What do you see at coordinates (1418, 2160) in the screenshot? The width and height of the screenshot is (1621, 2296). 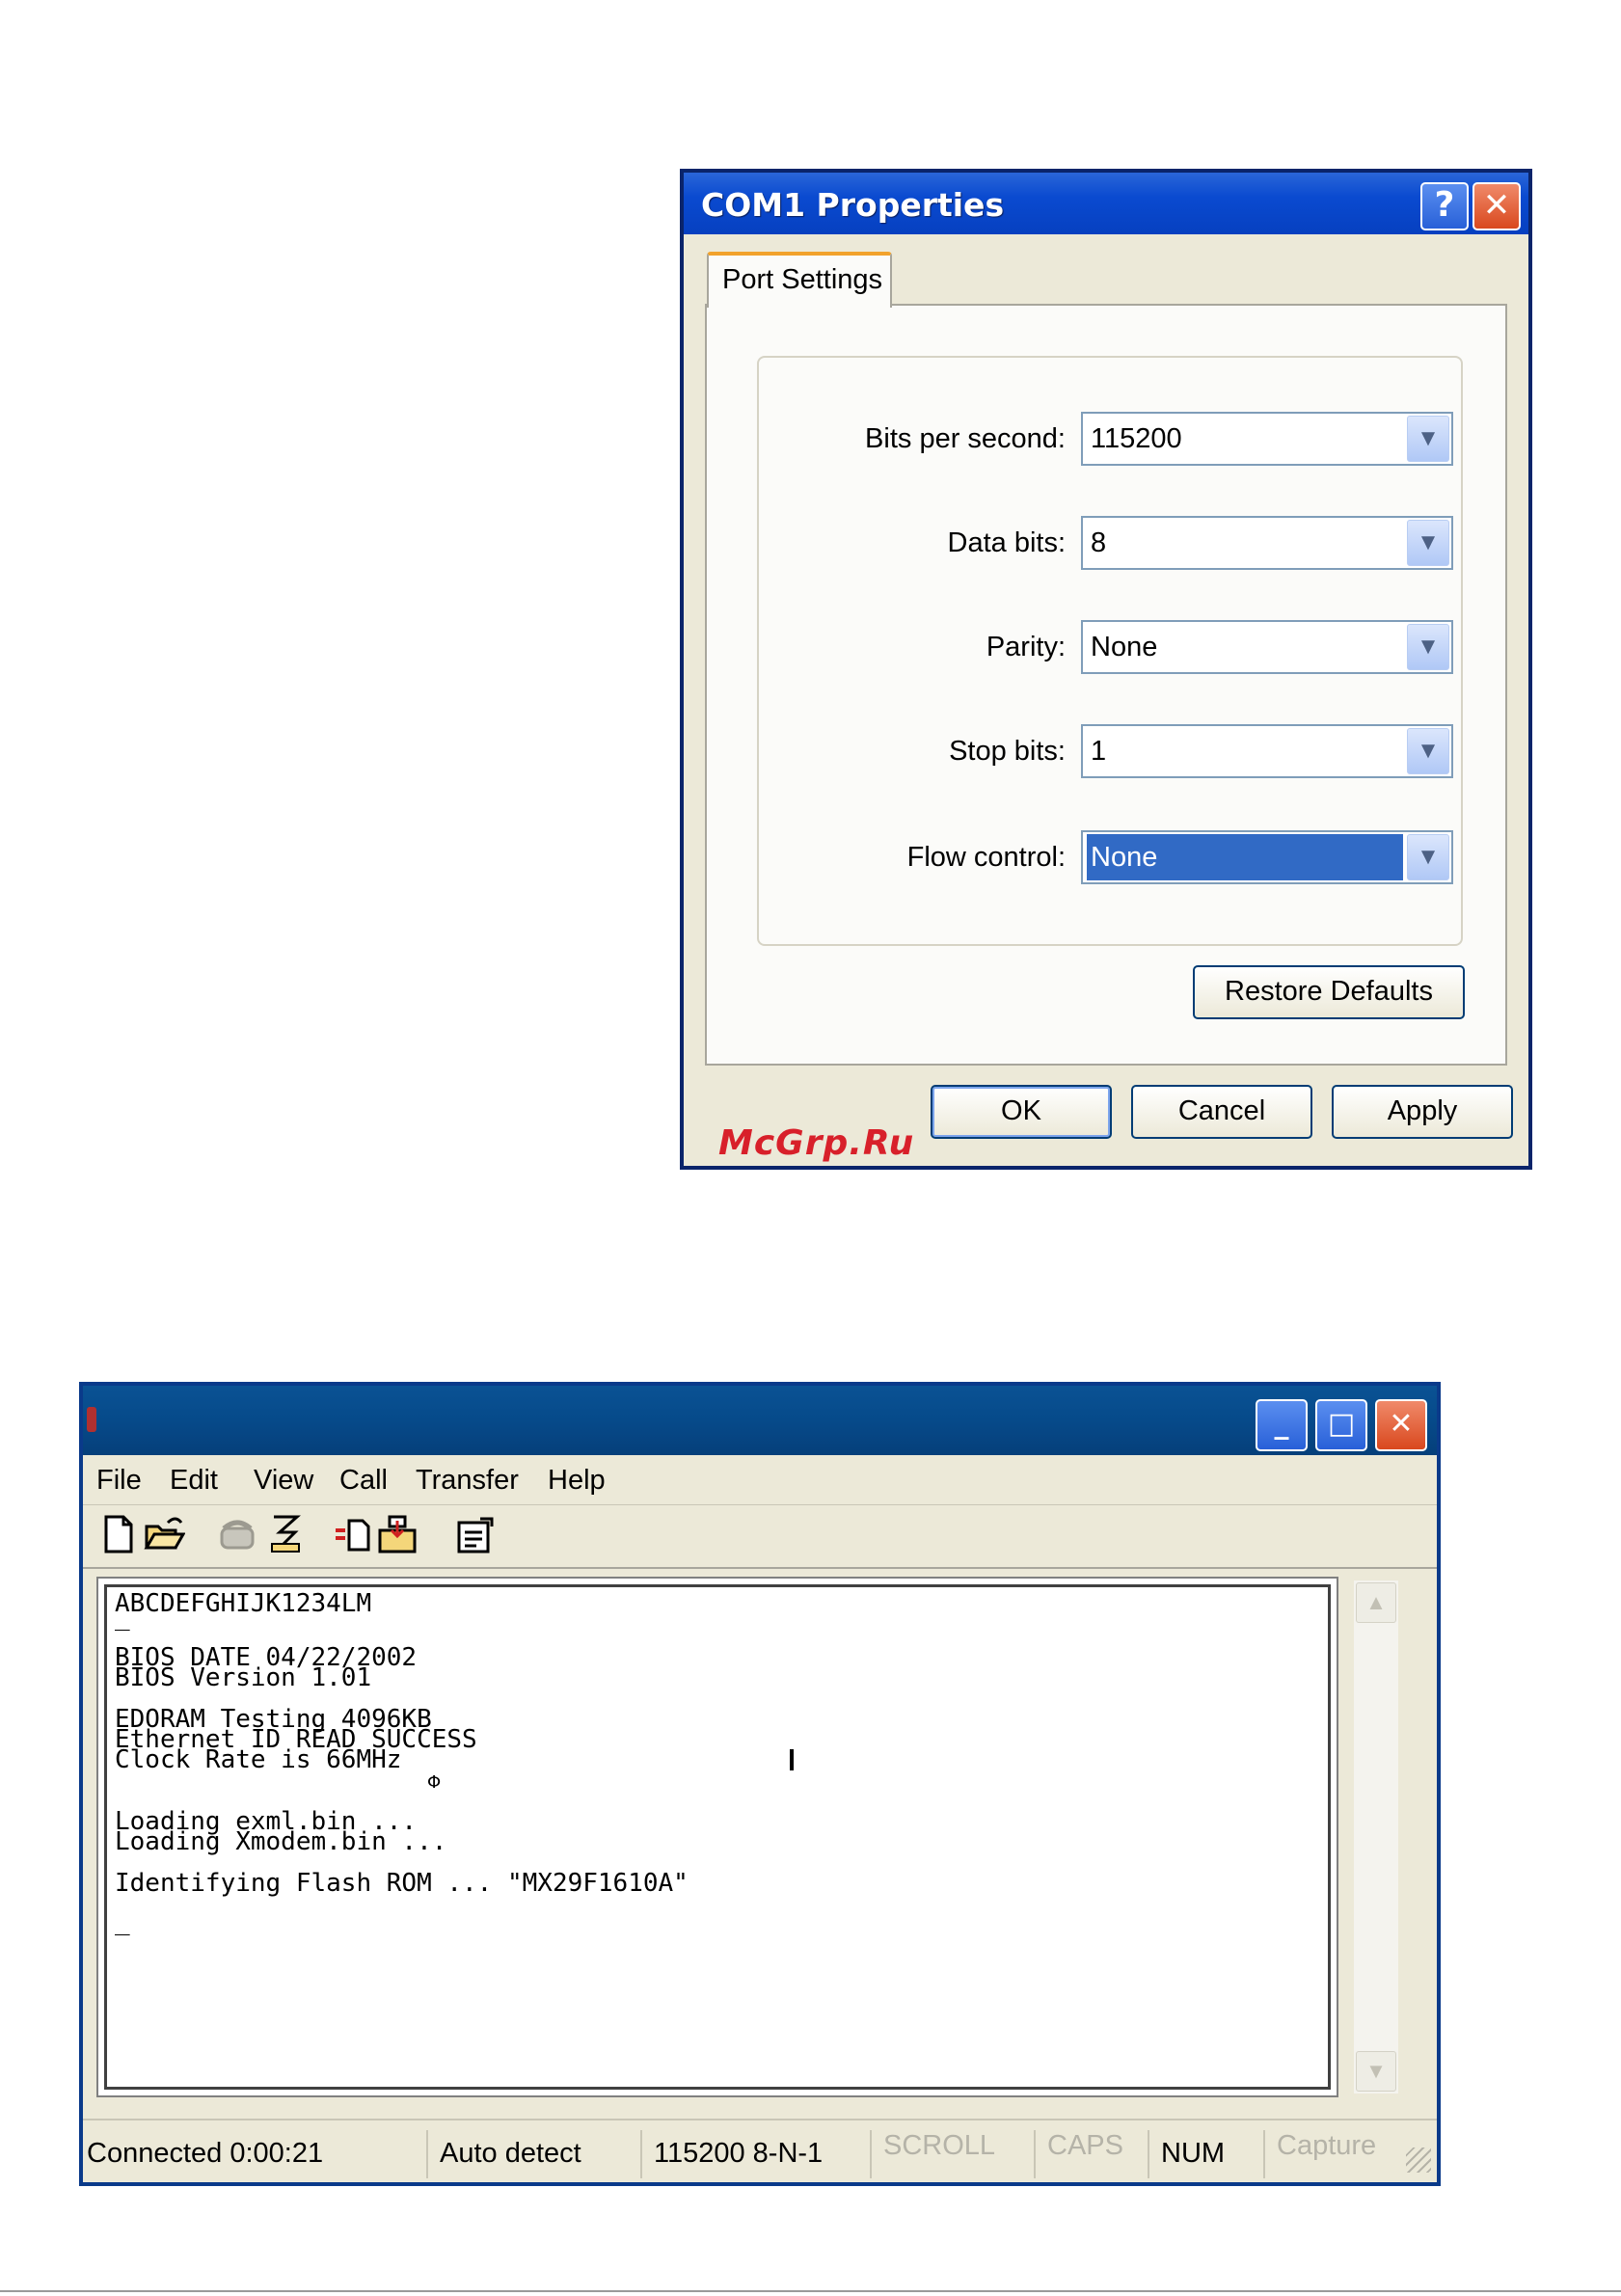 I see `resize-grip-icon` at bounding box center [1418, 2160].